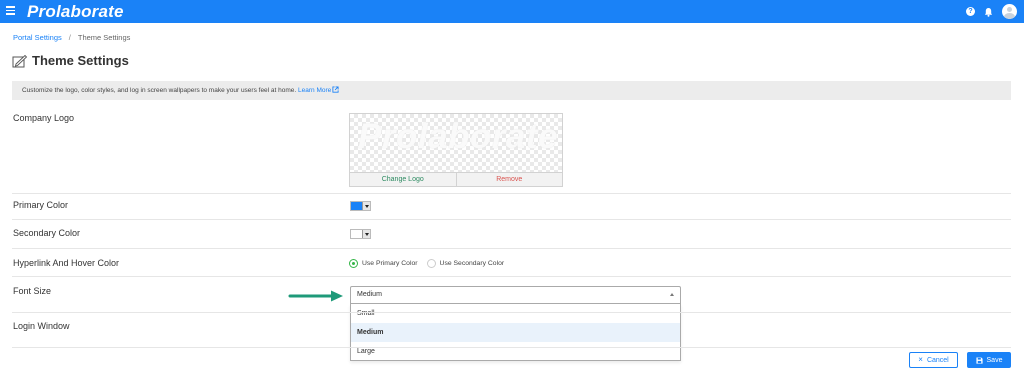 The image size is (1024, 372). I want to click on annotation-arrow-icon, so click(315, 296).